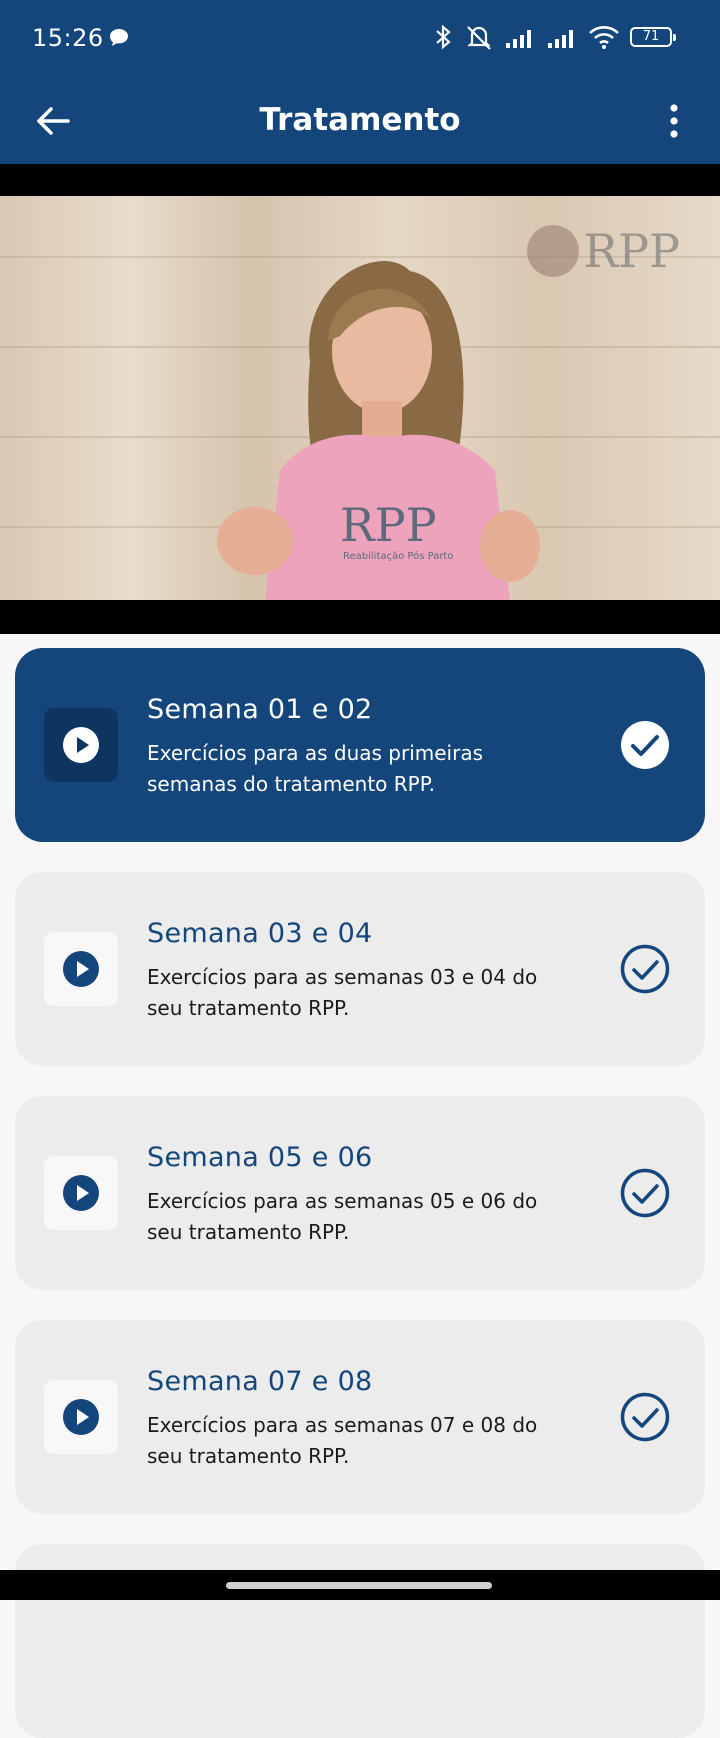 This screenshot has height=1738, width=720. What do you see at coordinates (260, 933) in the screenshot?
I see `week-title: Semana 03 e 04` at bounding box center [260, 933].